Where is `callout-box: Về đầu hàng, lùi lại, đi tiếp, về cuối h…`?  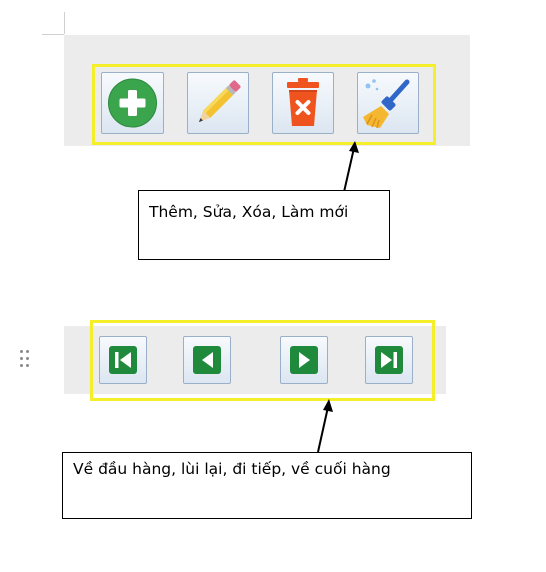 callout-box: Về đầu hàng, lùi lại, đi tiếp, về cuối h… is located at coordinates (267, 485).